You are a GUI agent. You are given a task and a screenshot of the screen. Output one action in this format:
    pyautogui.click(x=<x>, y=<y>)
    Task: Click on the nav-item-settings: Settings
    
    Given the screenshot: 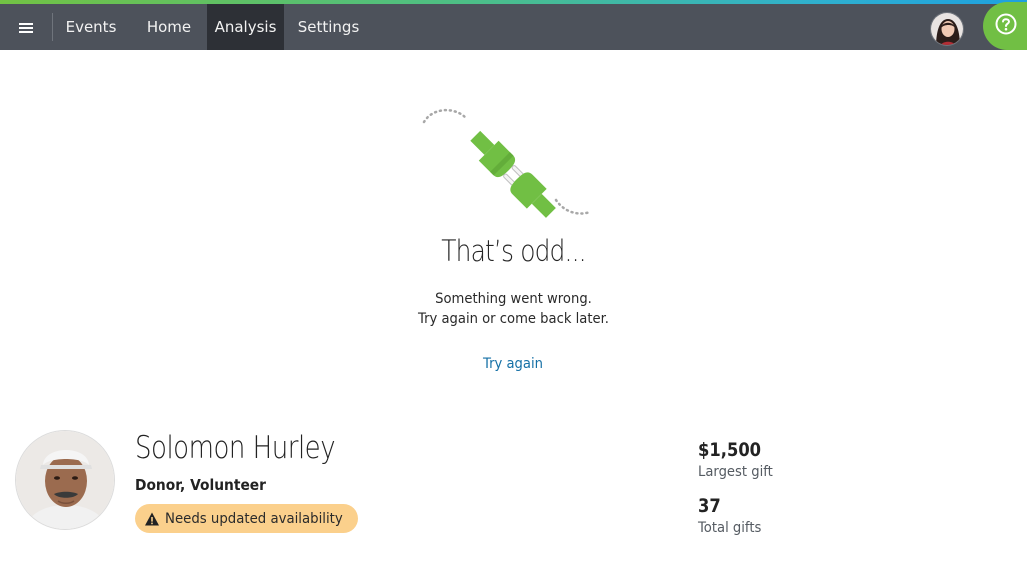 What is the action you would take?
    pyautogui.click(x=328, y=27)
    